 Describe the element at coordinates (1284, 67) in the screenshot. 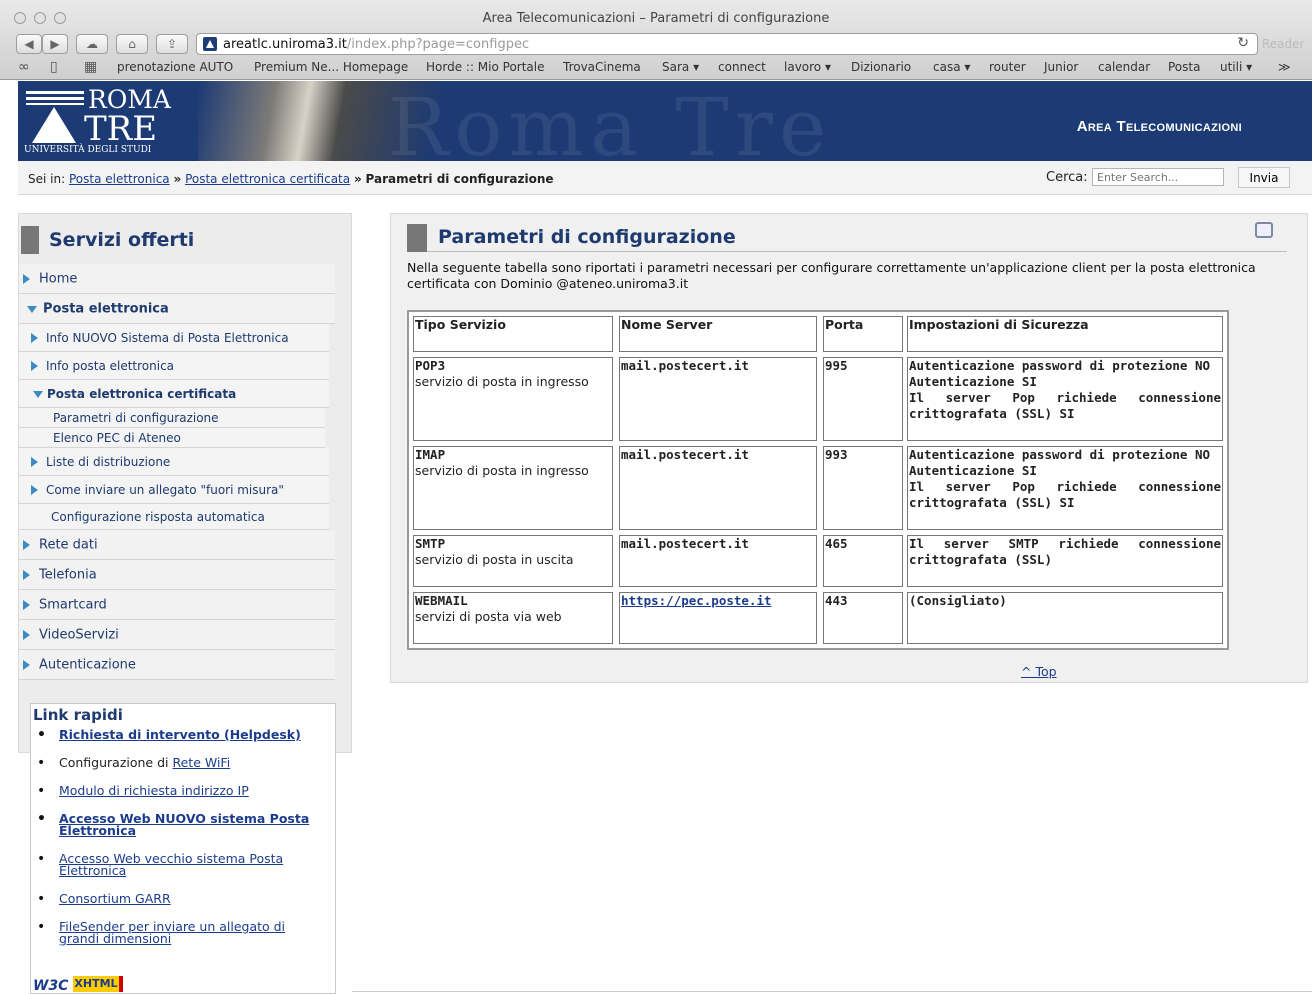

I see `bookmarks-overflow-button: ≫` at that location.